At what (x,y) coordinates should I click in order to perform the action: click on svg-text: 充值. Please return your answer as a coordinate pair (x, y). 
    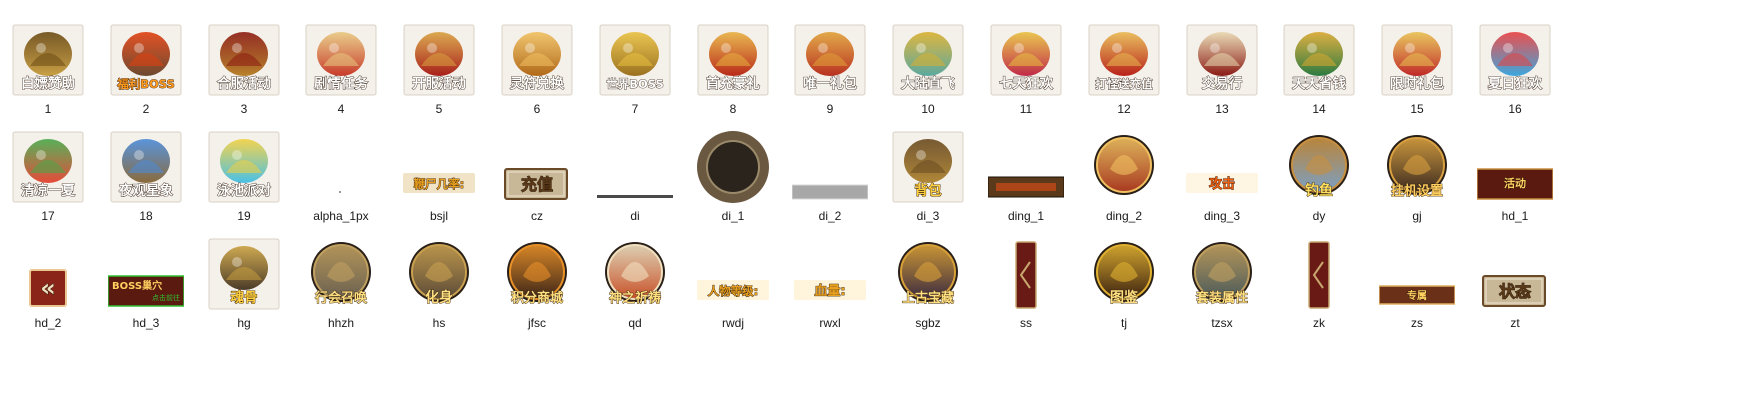
    Looking at the image, I should click on (537, 184).